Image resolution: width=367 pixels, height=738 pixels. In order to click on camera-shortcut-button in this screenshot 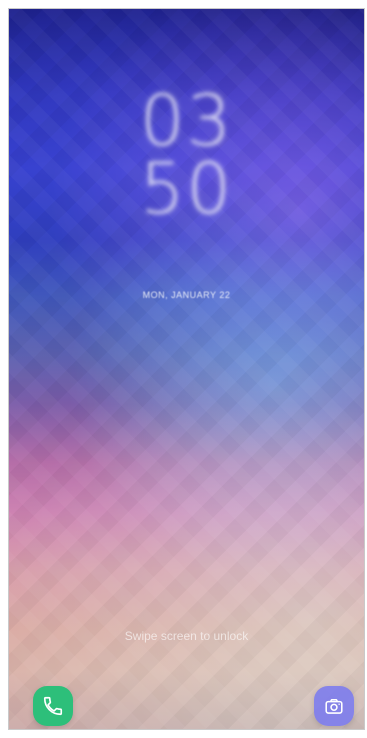, I will do `click(334, 706)`.